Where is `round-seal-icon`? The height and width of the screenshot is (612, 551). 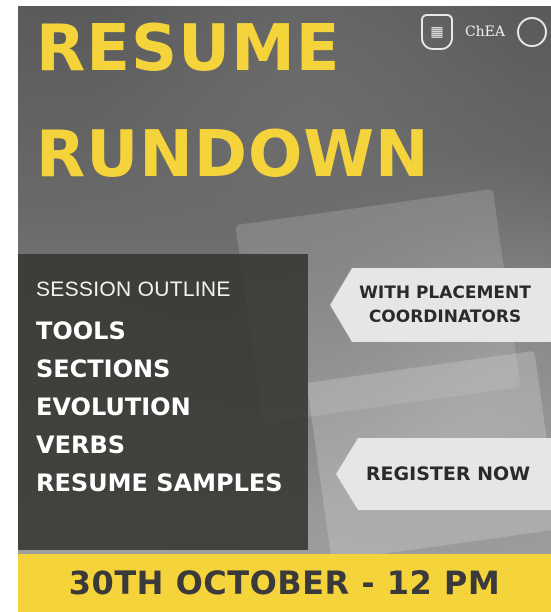
round-seal-icon is located at coordinates (532, 32).